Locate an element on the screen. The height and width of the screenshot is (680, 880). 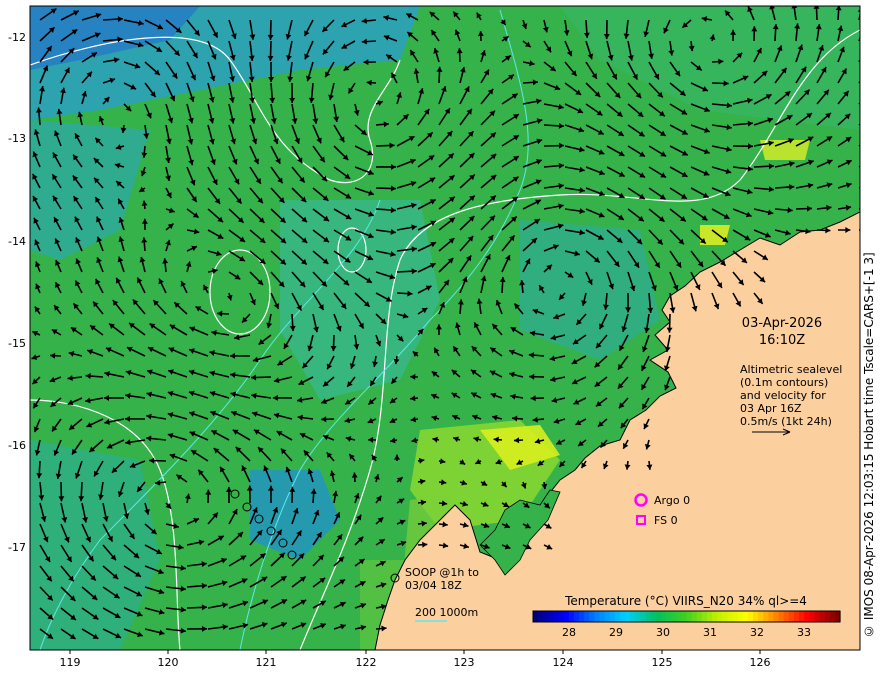
x-axis-ticks: 119 120 121 122 123 124 125 126 is located at coordinates (415, 659).